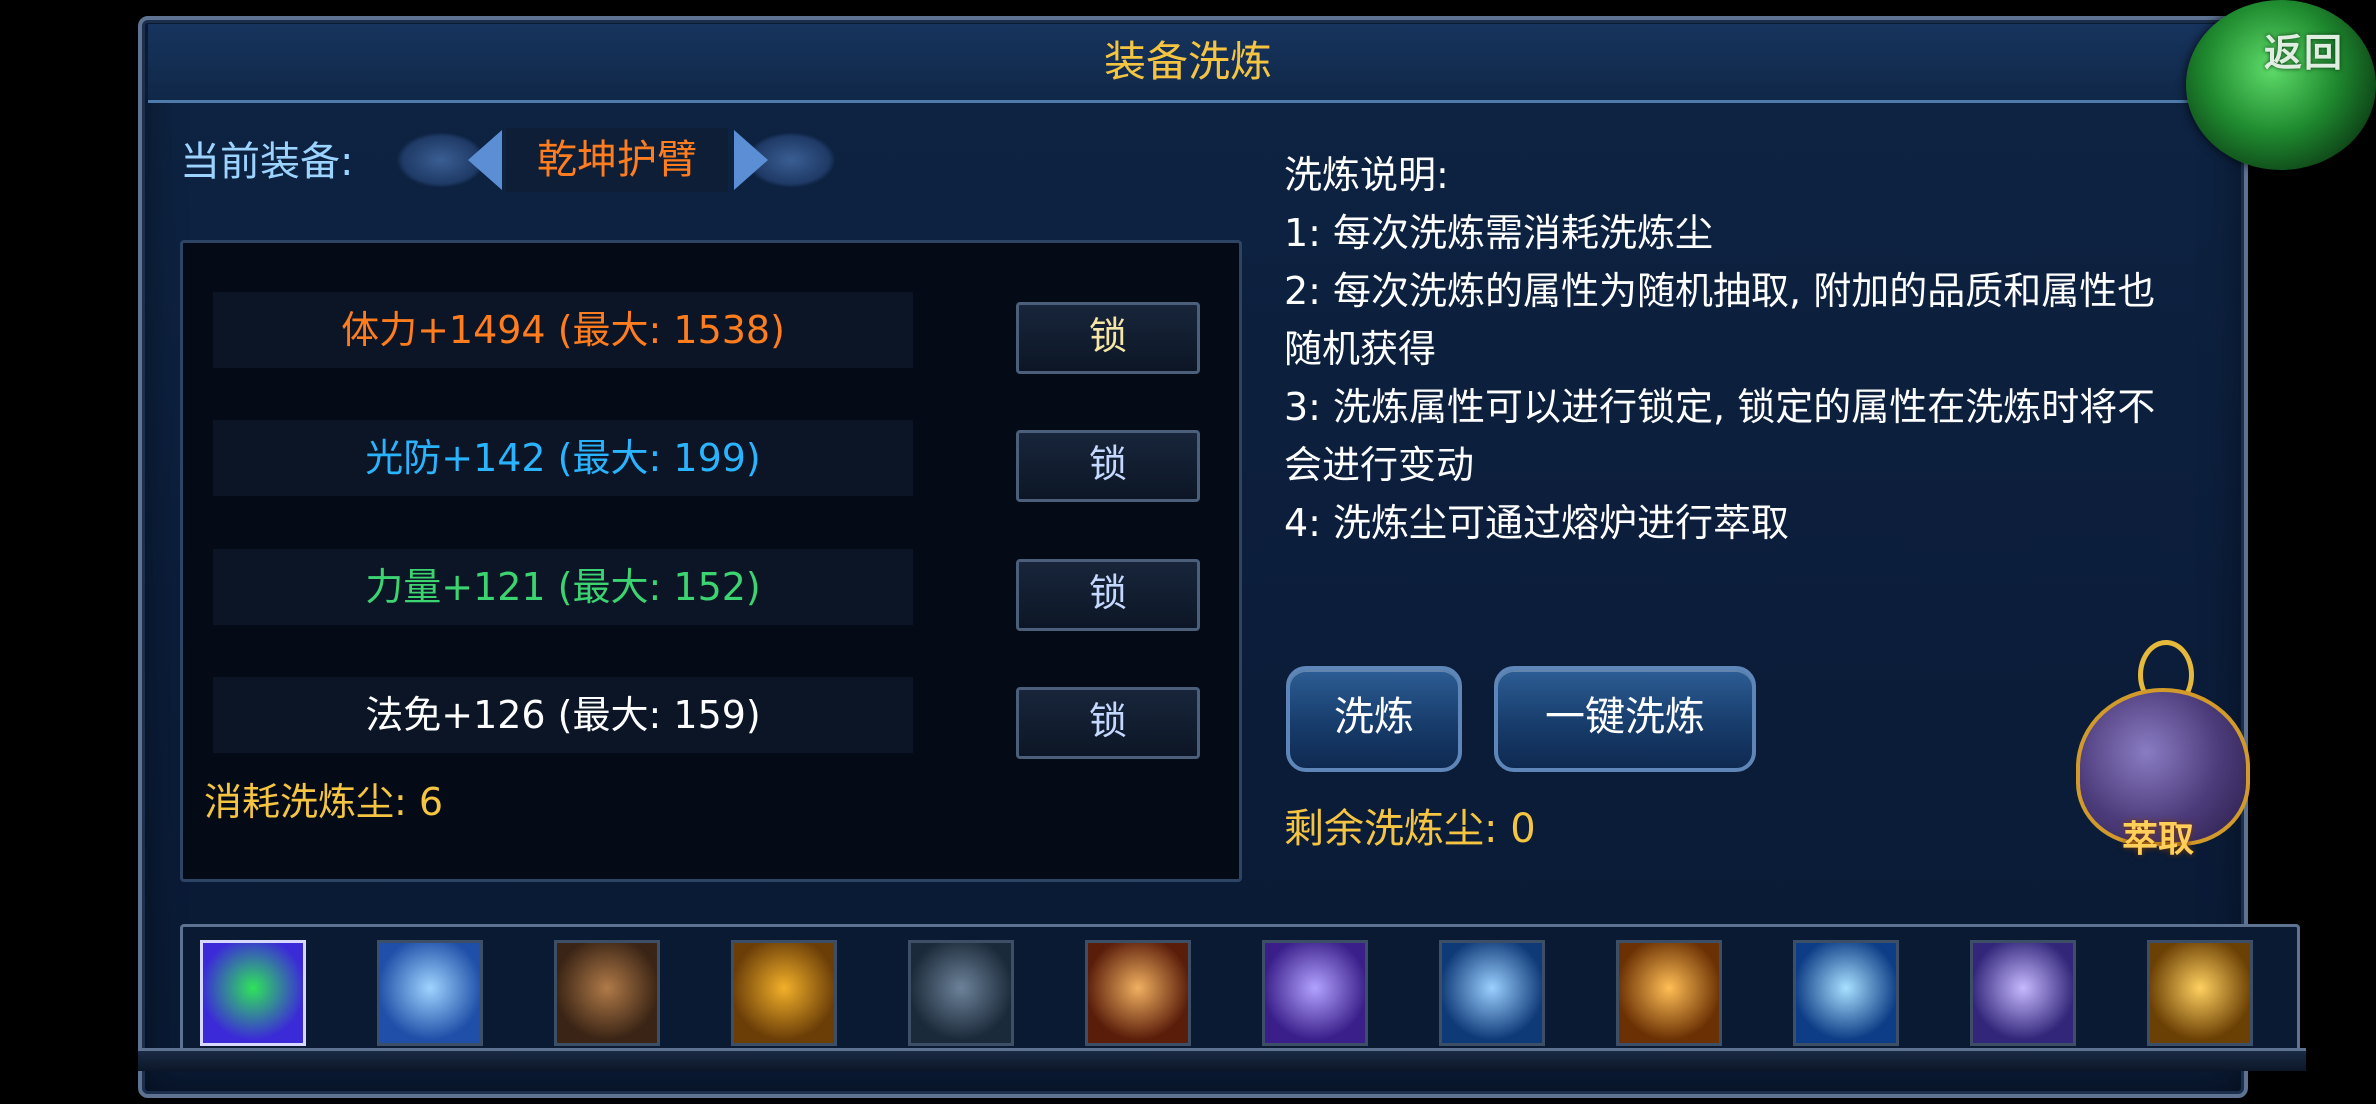 The height and width of the screenshot is (1104, 2376). I want to click on lock-button-stamina: 锁, so click(1108, 338).